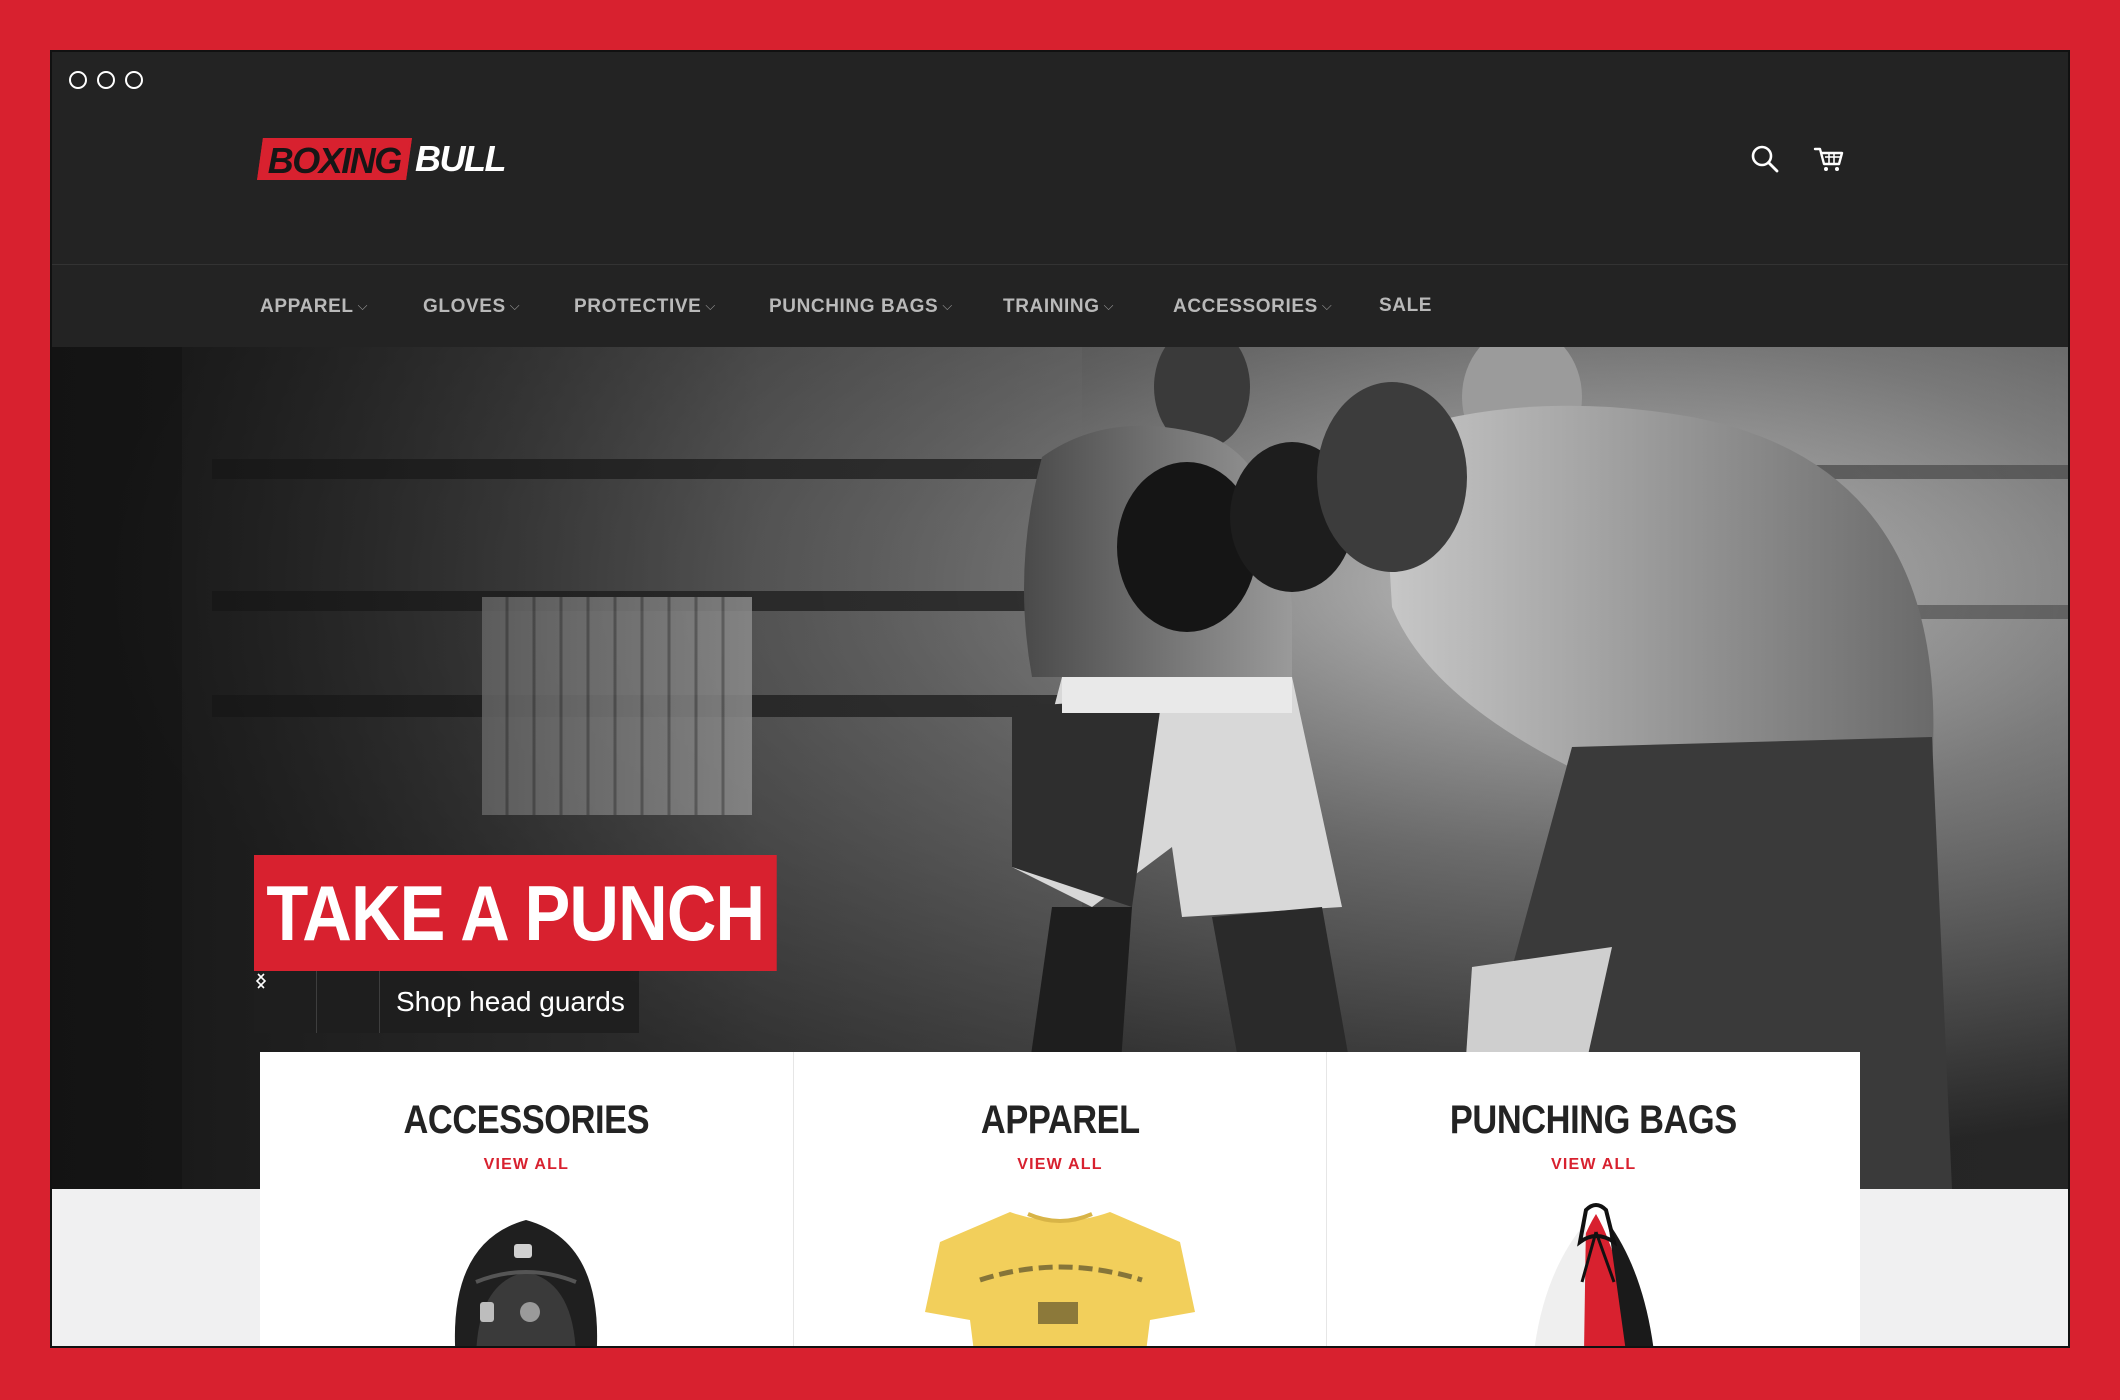 The height and width of the screenshot is (1400, 2120). What do you see at coordinates (1829, 159) in the screenshot?
I see `cart-icon` at bounding box center [1829, 159].